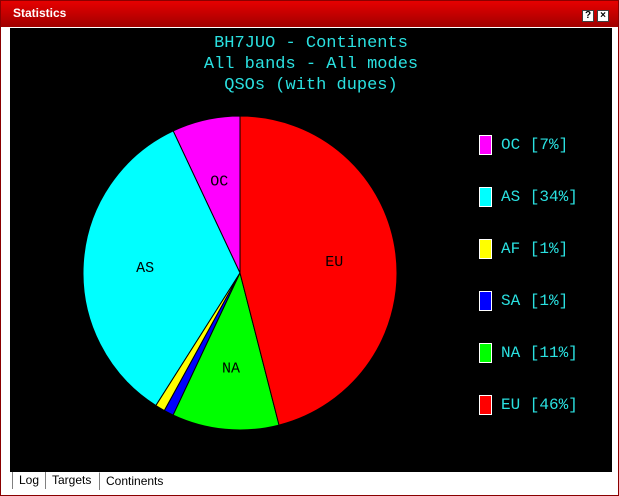  What do you see at coordinates (309, 14) in the screenshot?
I see `title-bar: Statistics ? ×` at bounding box center [309, 14].